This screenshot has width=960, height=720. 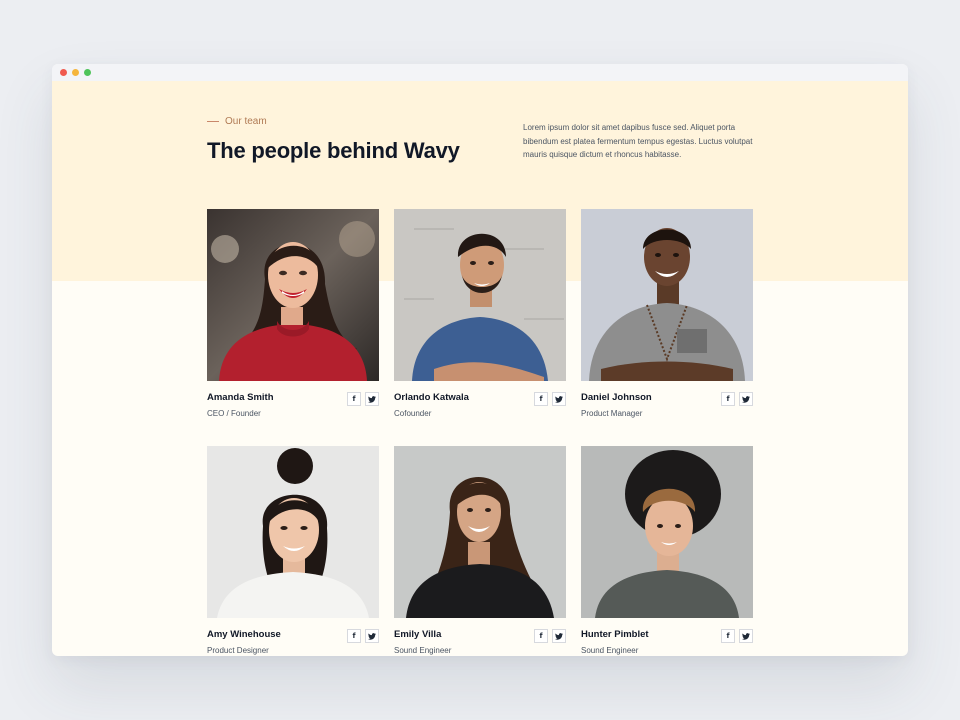 I want to click on member-role: Product Manager, so click(x=612, y=413).